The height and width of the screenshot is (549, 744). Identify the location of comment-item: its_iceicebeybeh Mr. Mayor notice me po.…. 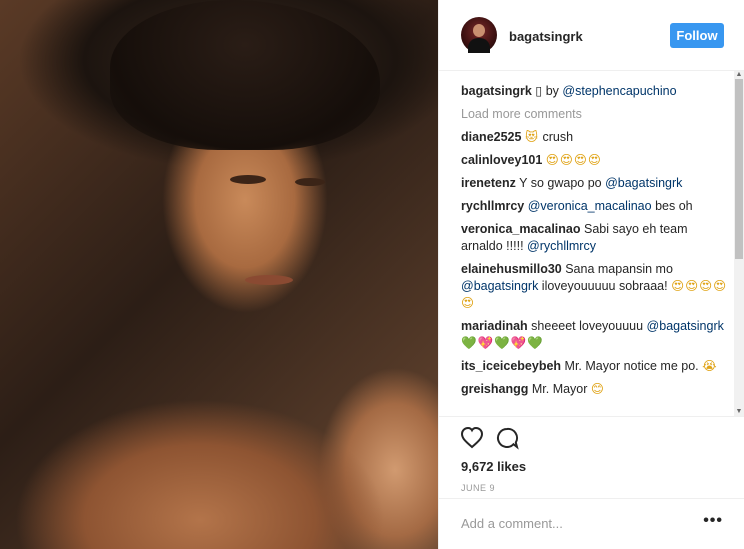
(596, 366).